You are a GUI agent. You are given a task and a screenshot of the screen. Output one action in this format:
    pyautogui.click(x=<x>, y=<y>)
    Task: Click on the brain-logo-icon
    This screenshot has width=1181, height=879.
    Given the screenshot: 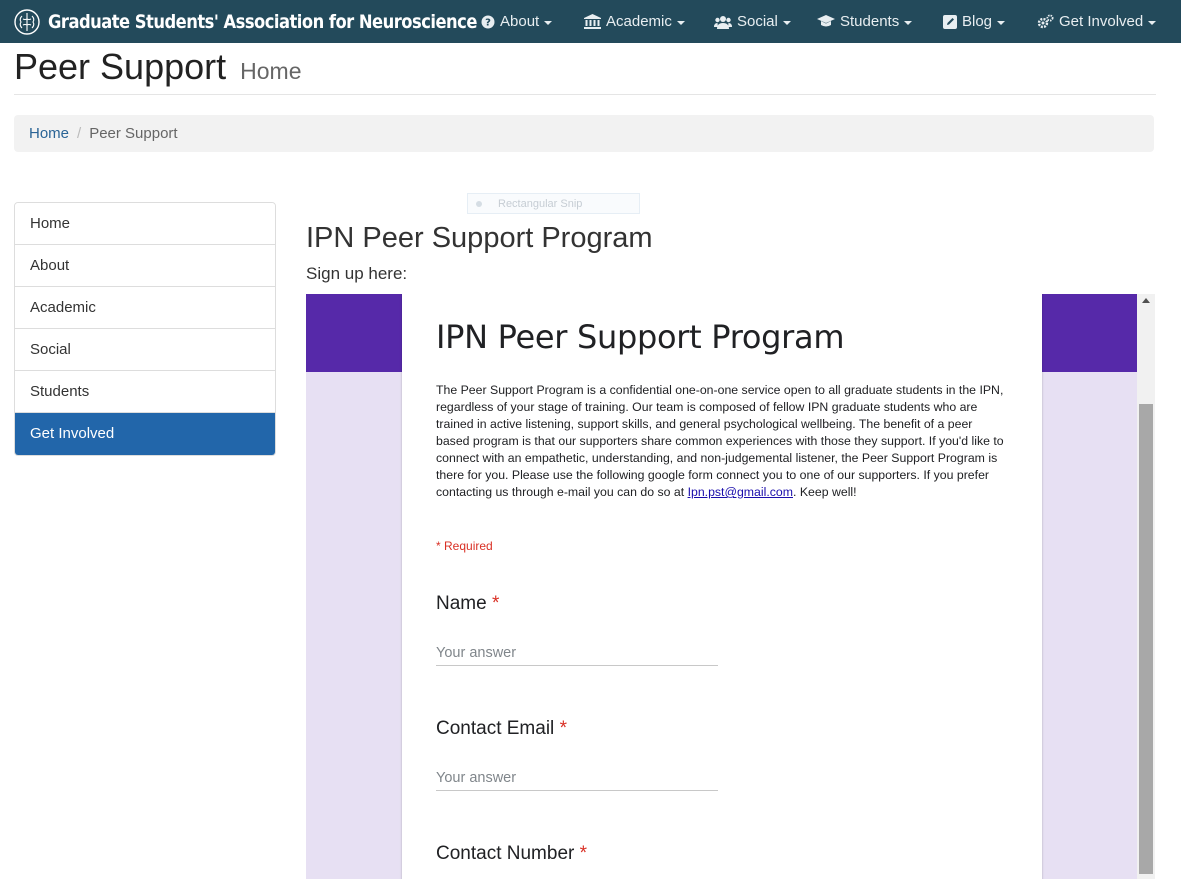 What is the action you would take?
    pyautogui.click(x=27, y=21)
    